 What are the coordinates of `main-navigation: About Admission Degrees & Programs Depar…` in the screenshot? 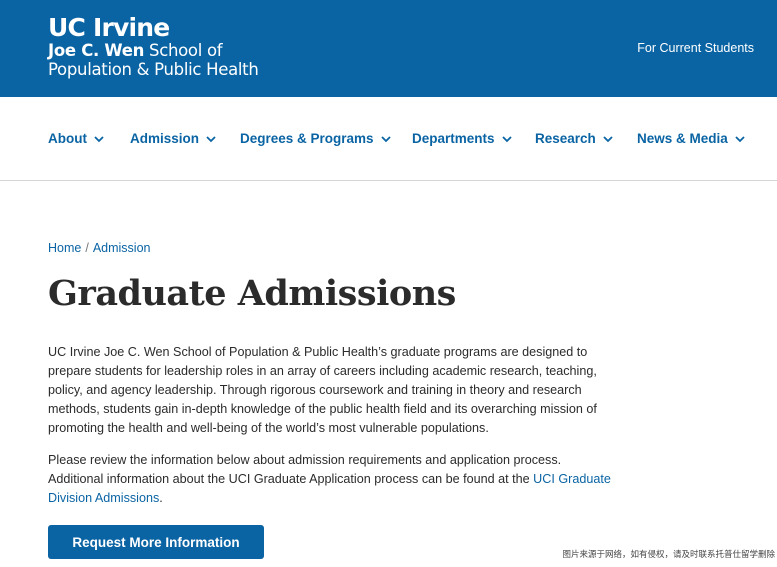 It's located at (388, 139).